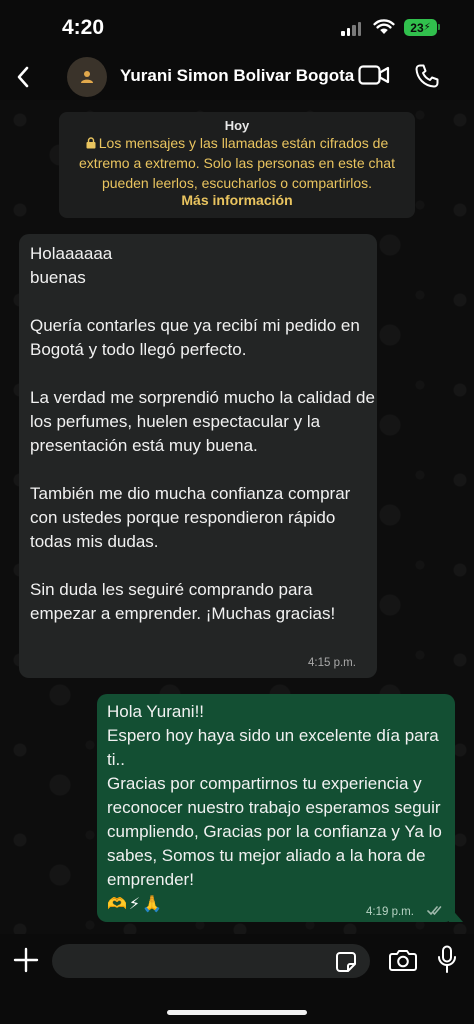 Image resolution: width=474 pixels, height=1024 pixels. I want to click on outgoing-message-emojis: 🫶⚡🙏, so click(136, 903).